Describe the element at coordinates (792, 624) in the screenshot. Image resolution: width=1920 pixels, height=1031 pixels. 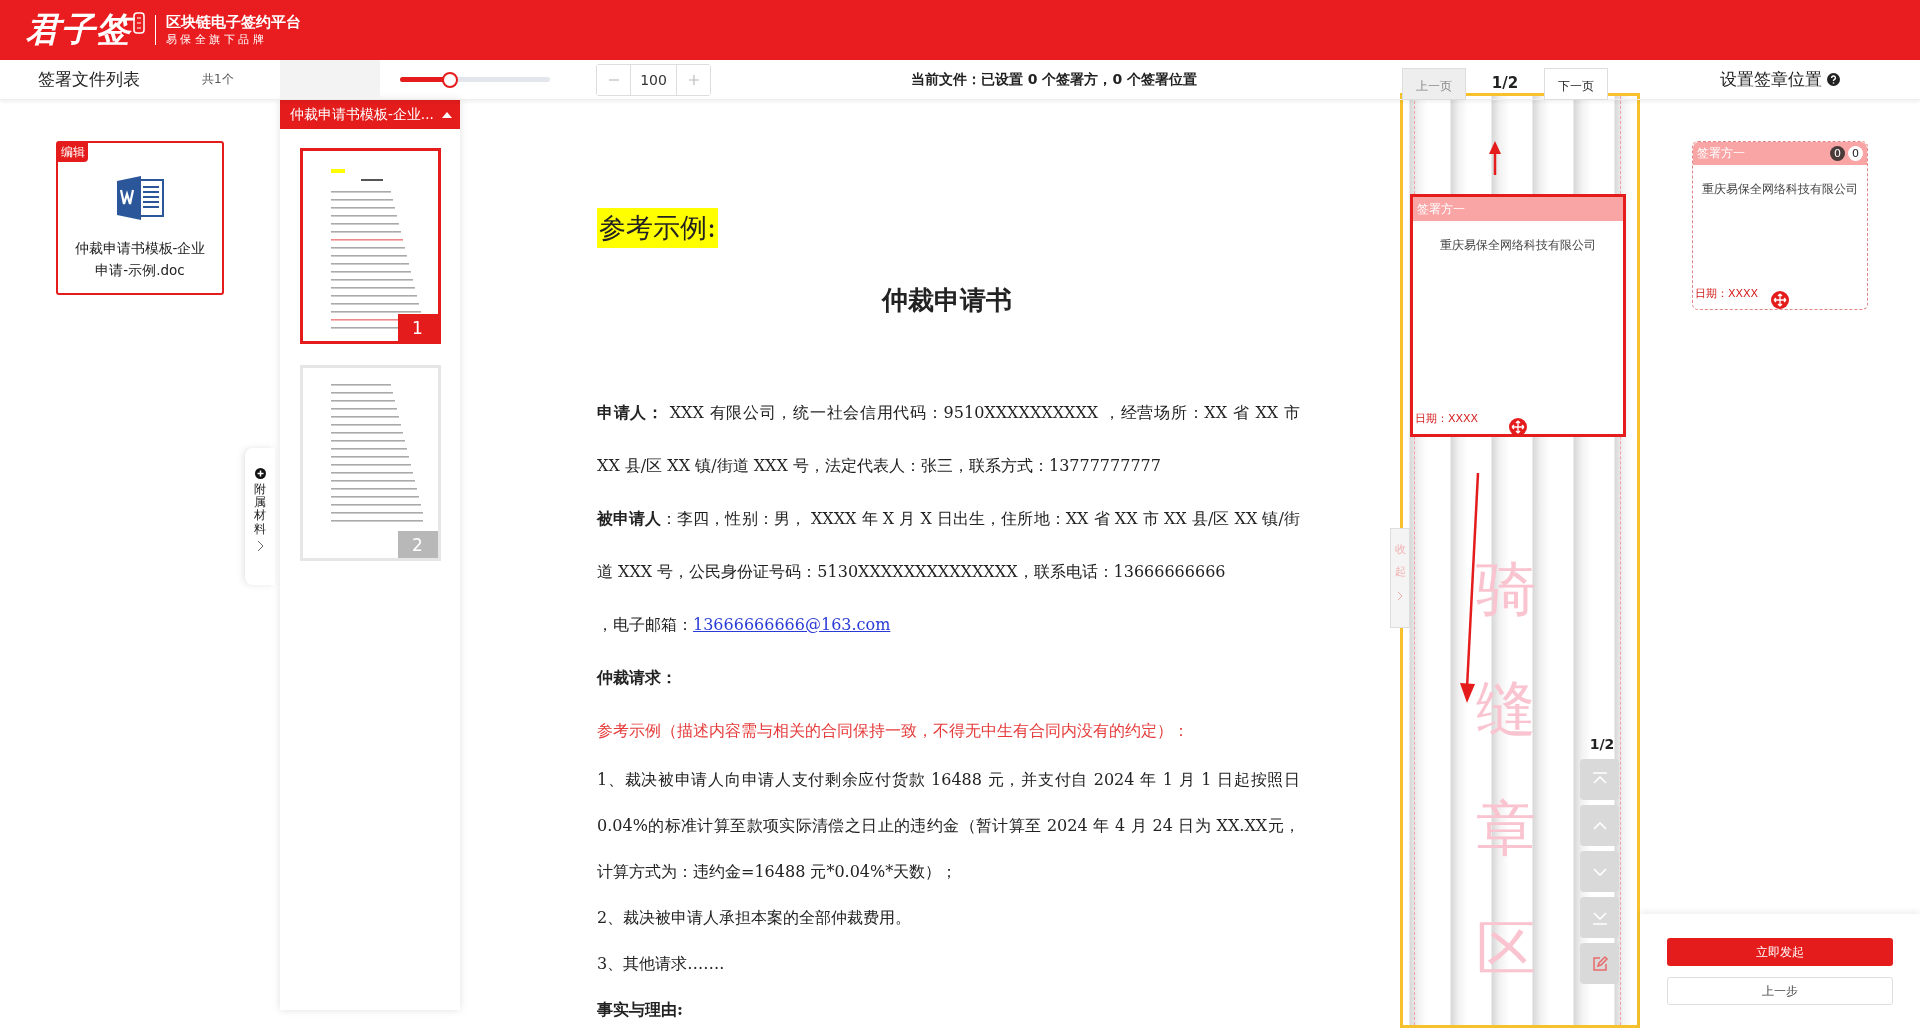
I see `email-link: 13666666666@163.com` at that location.